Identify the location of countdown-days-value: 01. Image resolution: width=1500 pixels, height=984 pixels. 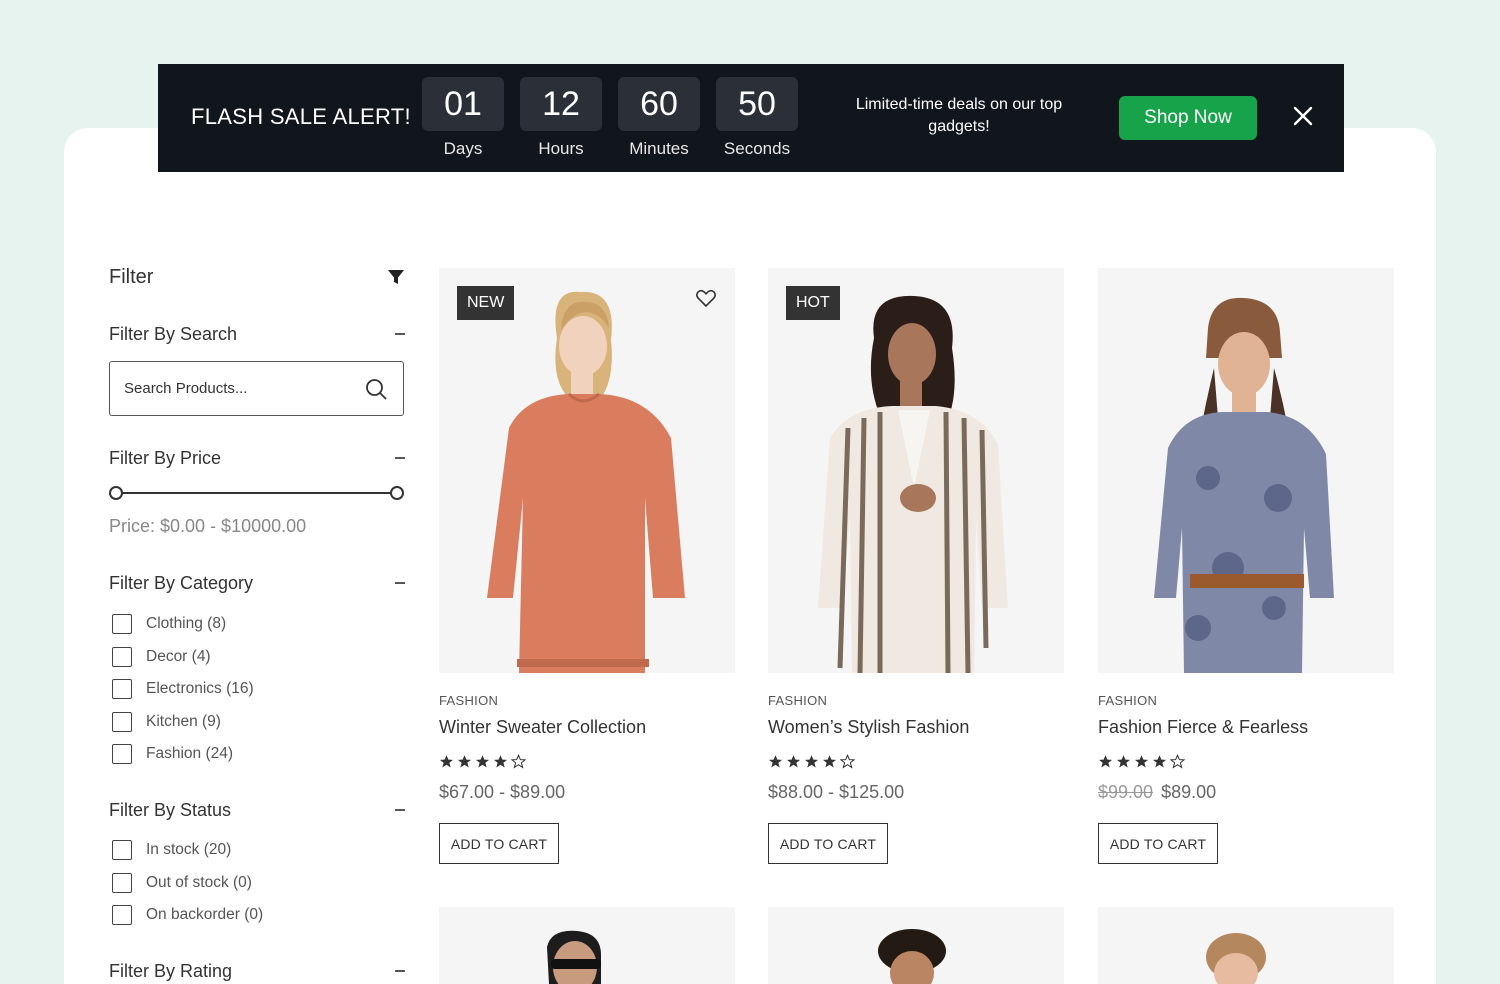
(463, 104).